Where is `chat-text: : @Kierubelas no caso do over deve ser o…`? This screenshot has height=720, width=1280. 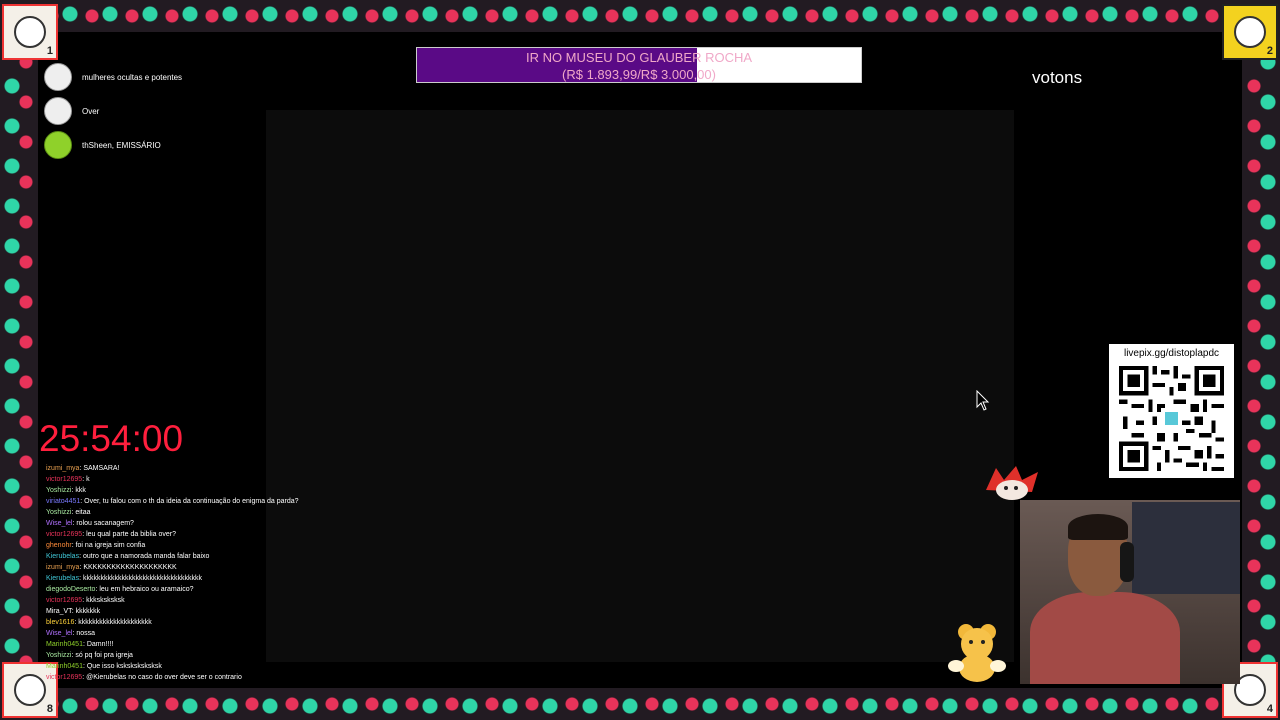
chat-text: : @Kierubelas no caso do over deve ser o… is located at coordinates (162, 677).